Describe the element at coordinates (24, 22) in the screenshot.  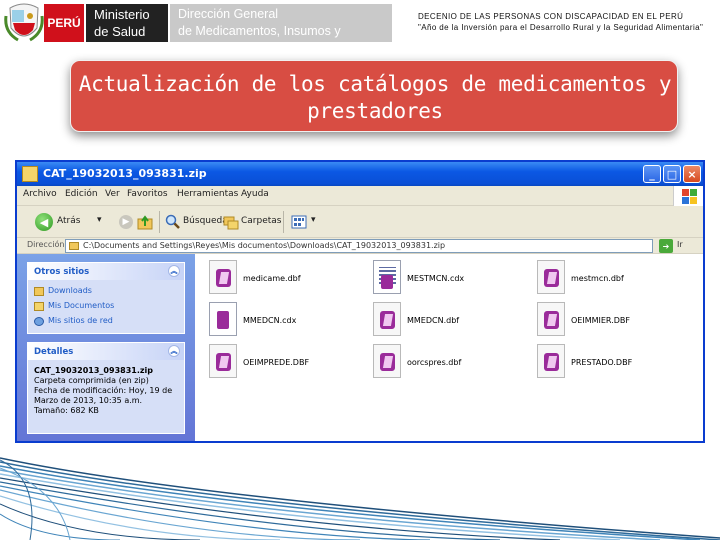
I see `coat-of-arms-icon` at that location.